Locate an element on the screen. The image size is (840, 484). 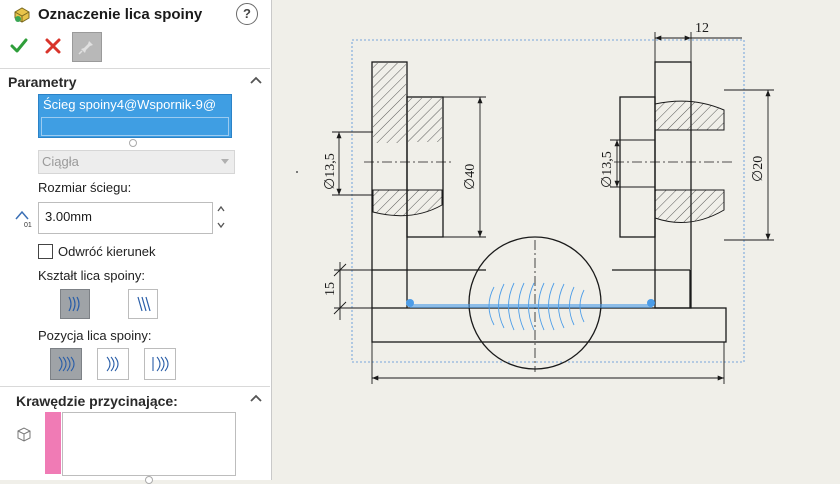
reverse-direction-checkbox is located at coordinates (45, 251).